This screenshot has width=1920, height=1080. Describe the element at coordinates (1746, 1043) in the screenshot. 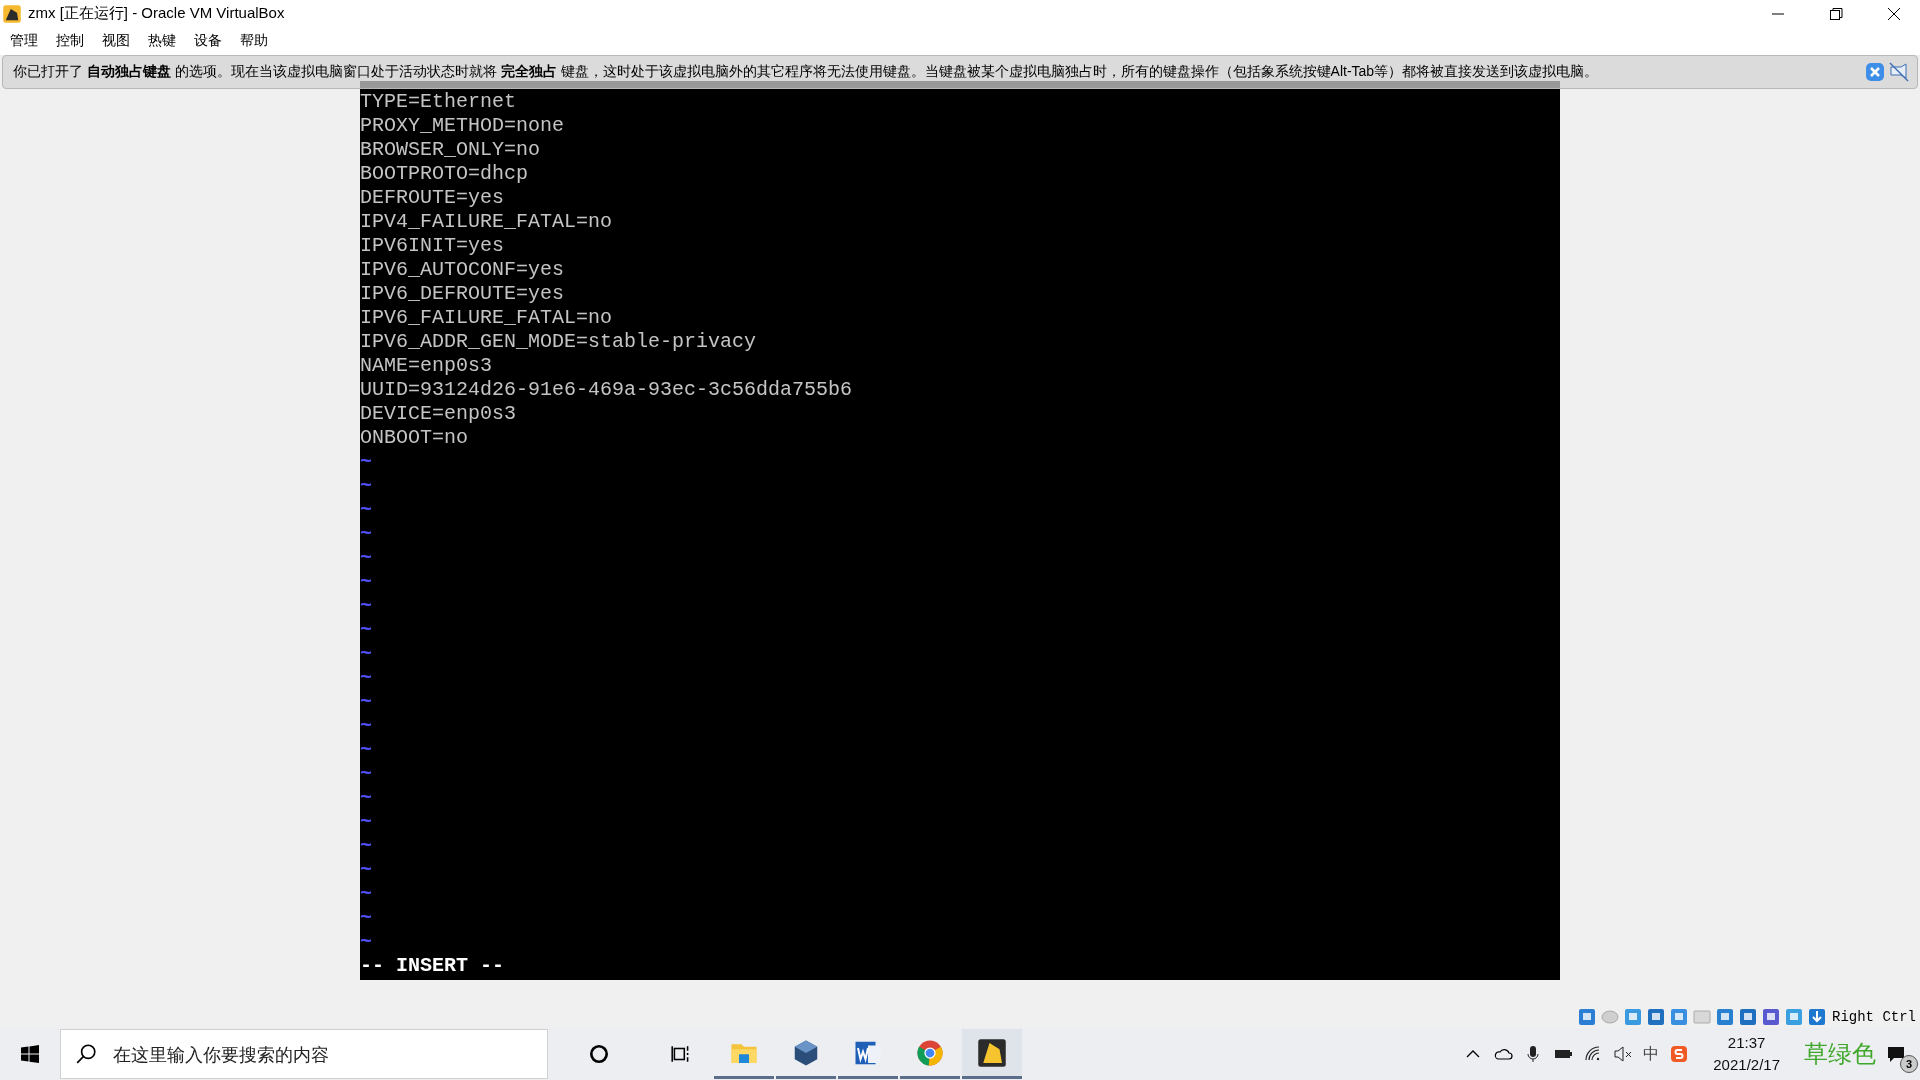

I see `clock-time: 21:37` at that location.